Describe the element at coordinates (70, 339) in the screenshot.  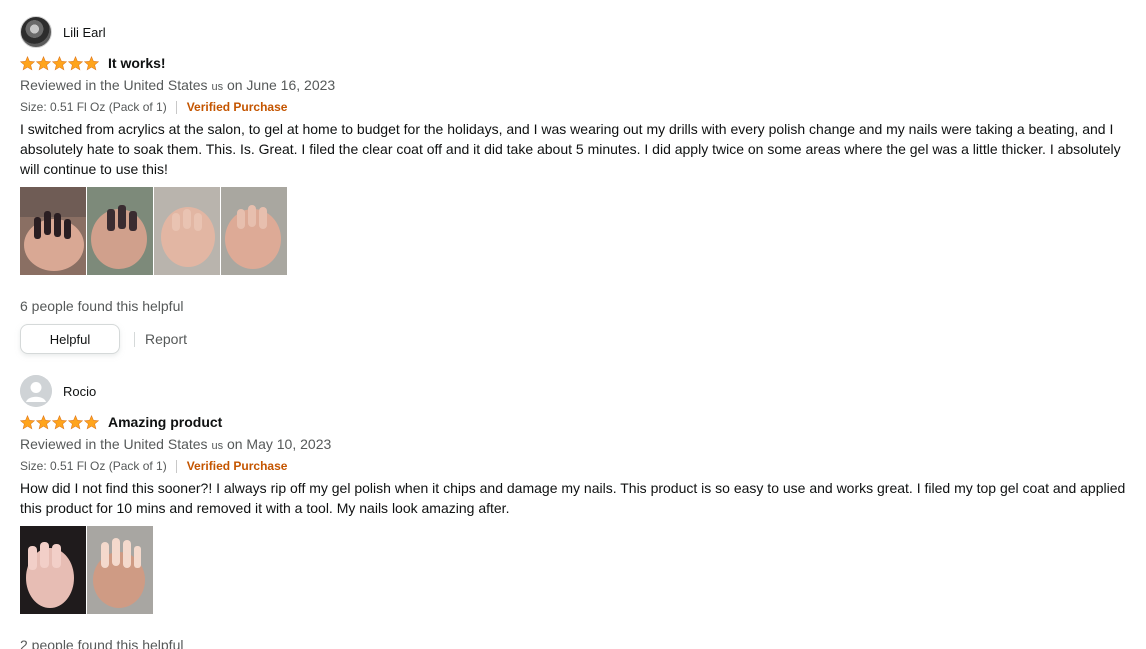
I see `helpful-button: Helpful` at that location.